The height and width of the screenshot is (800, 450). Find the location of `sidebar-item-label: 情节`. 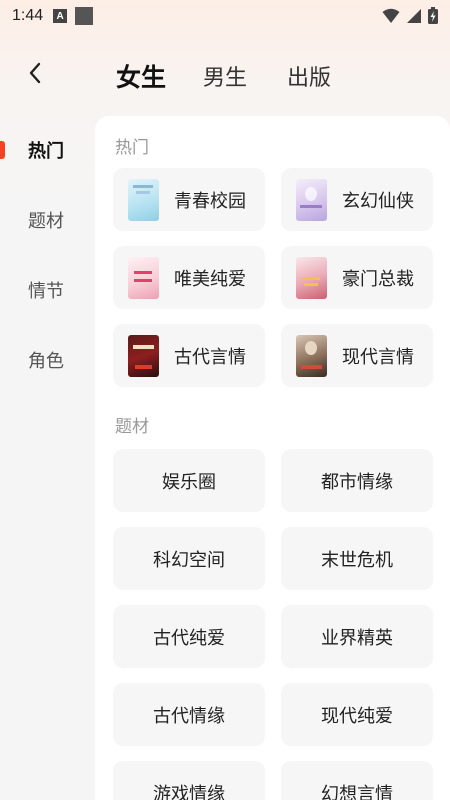

sidebar-item-label: 情节 is located at coordinates (46, 291).